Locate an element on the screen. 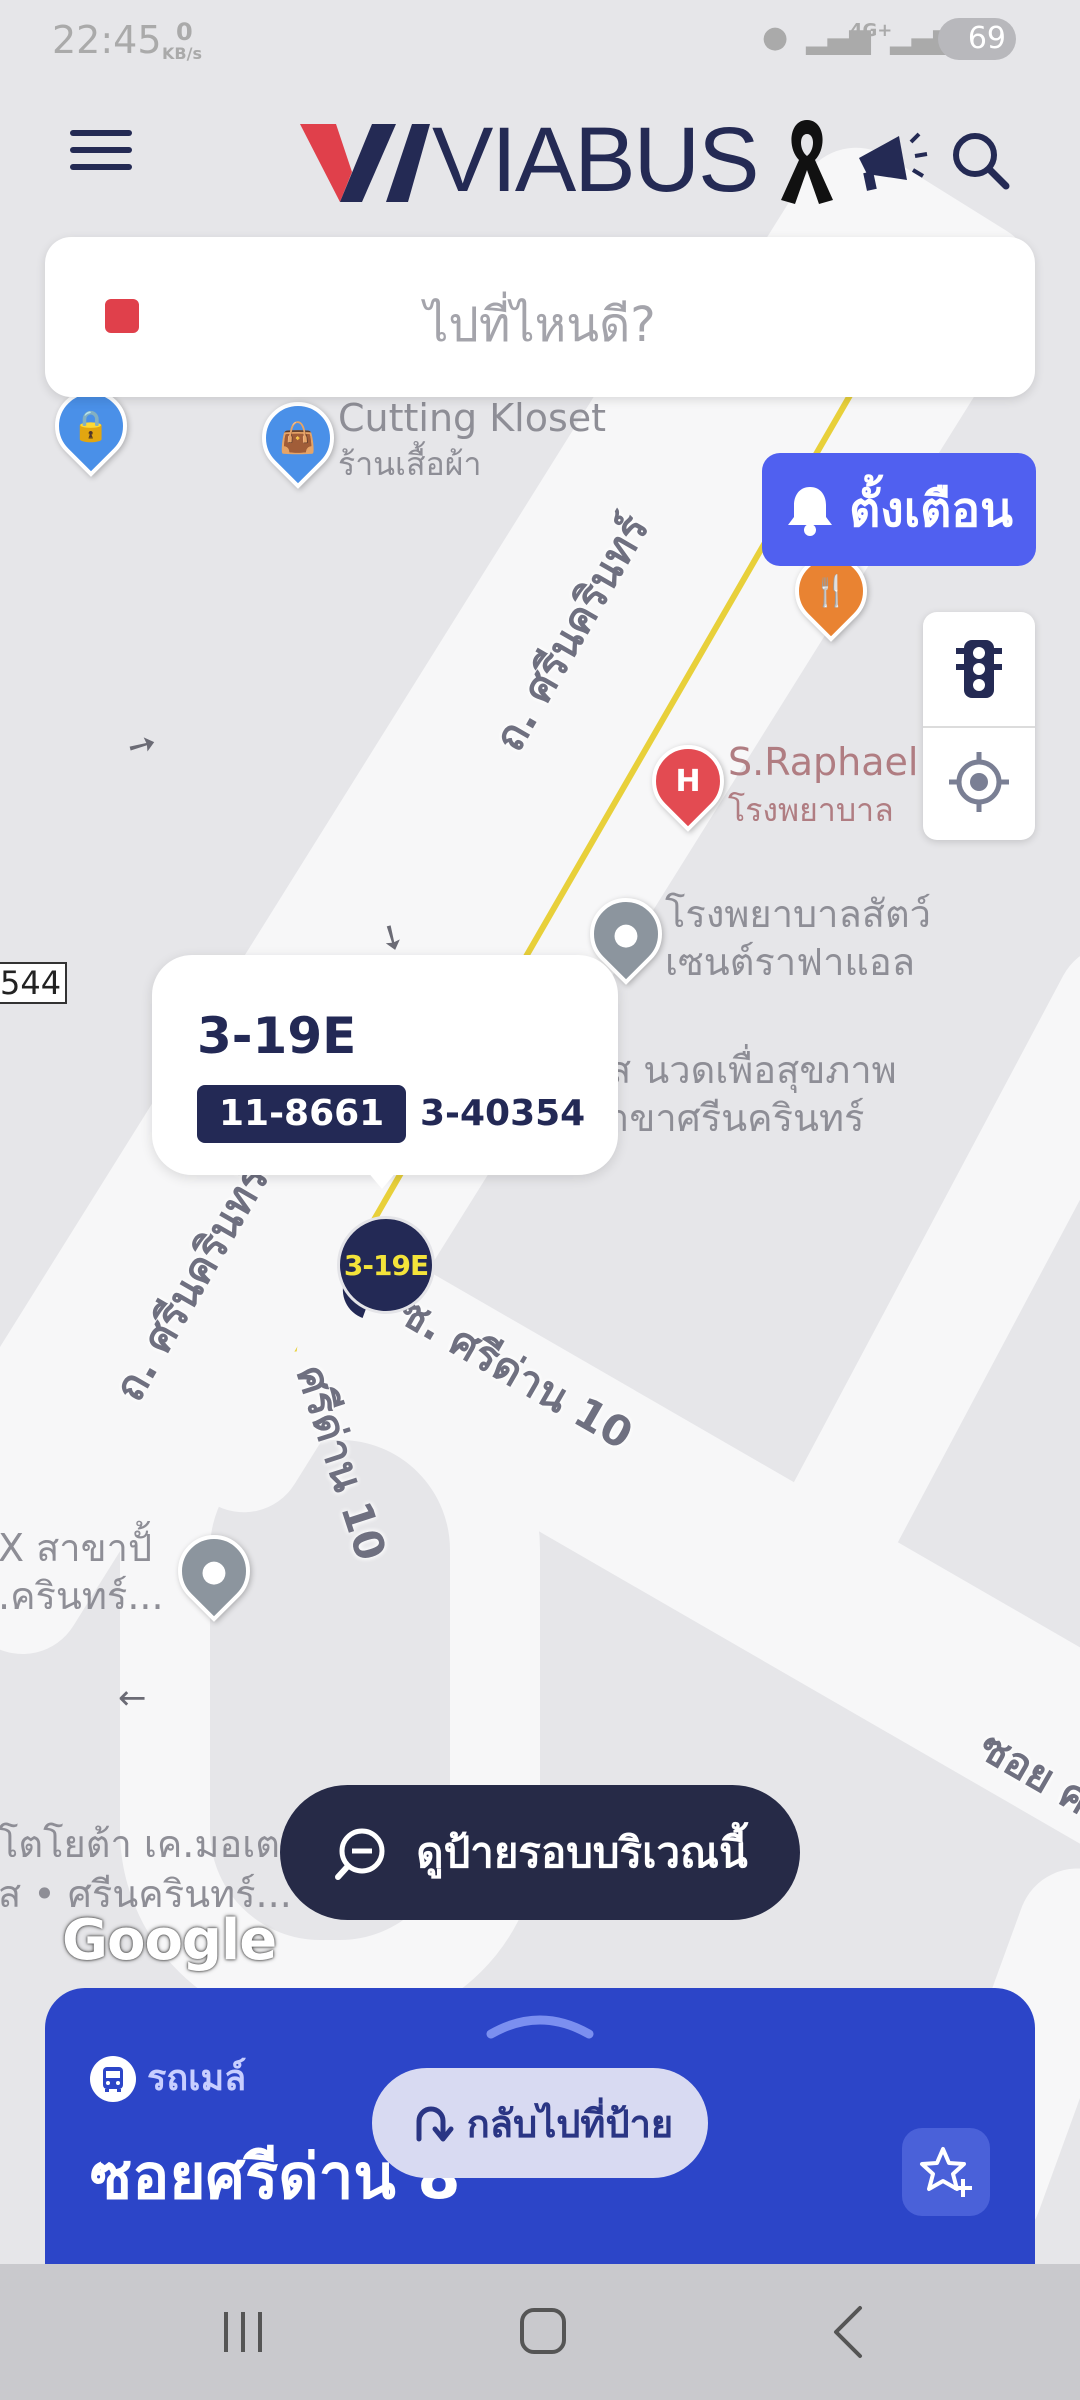 Image resolution: width=1080 pixels, height=2400 pixels. popup-pointer is located at coordinates (382, 1177).